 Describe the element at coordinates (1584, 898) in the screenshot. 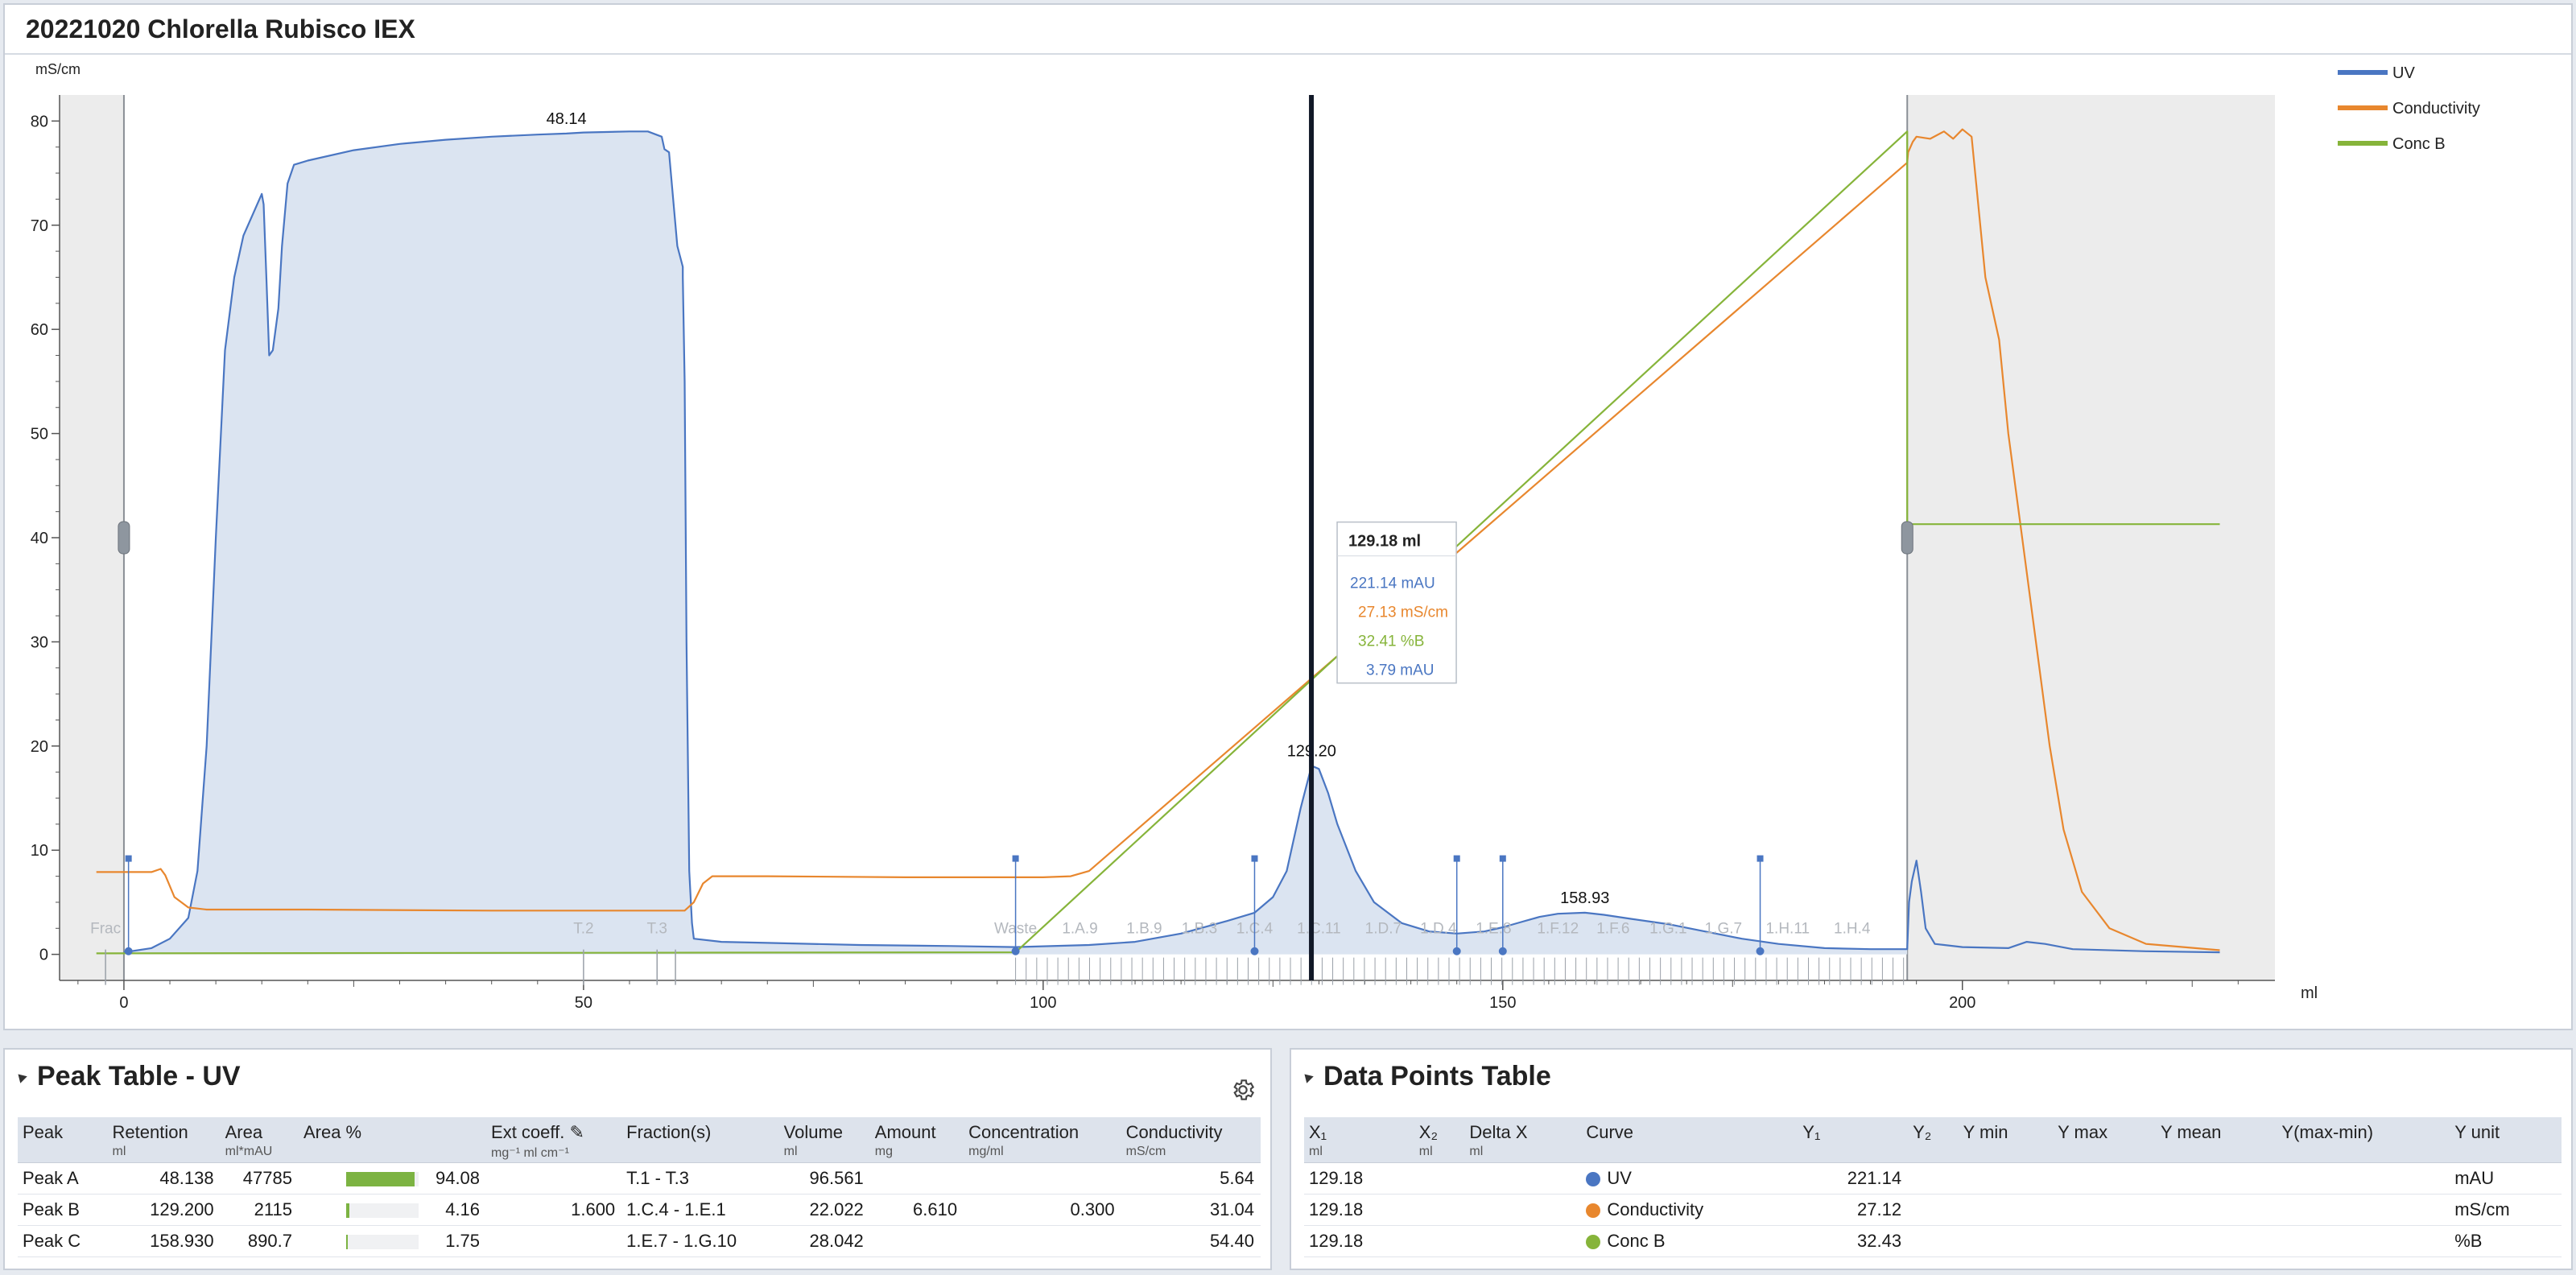

I see `peak-label: 158.93` at that location.